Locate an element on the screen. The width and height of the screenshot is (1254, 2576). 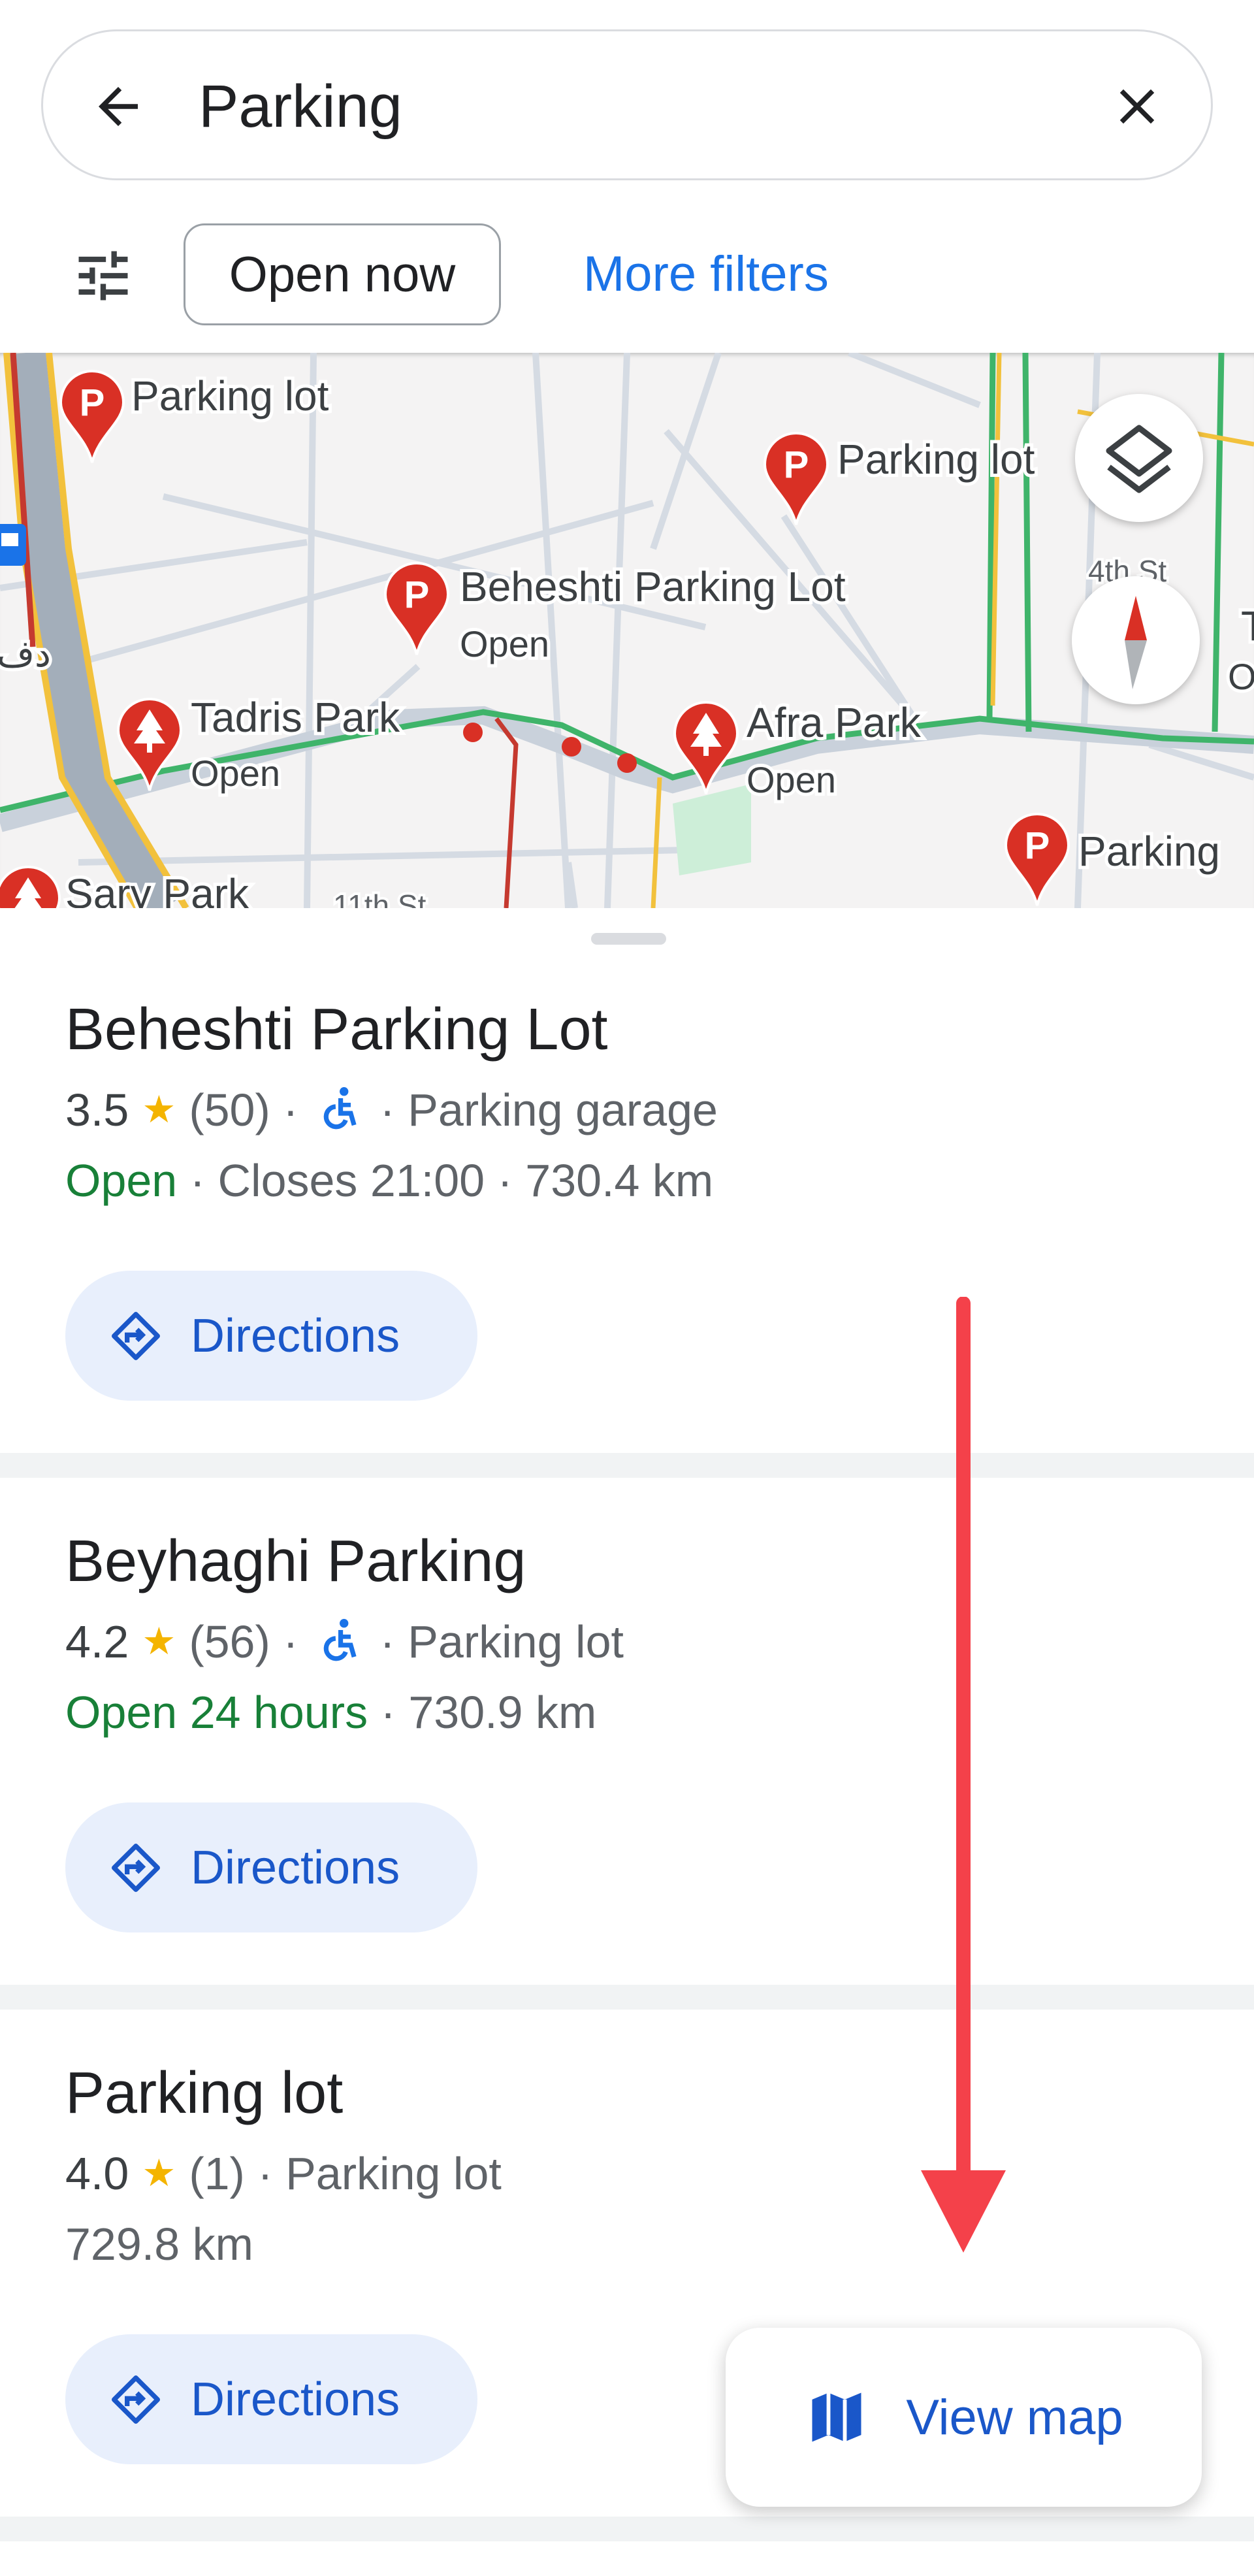
result-status-row: Open 24 hours · 730.9 km is located at coordinates (330, 1712).